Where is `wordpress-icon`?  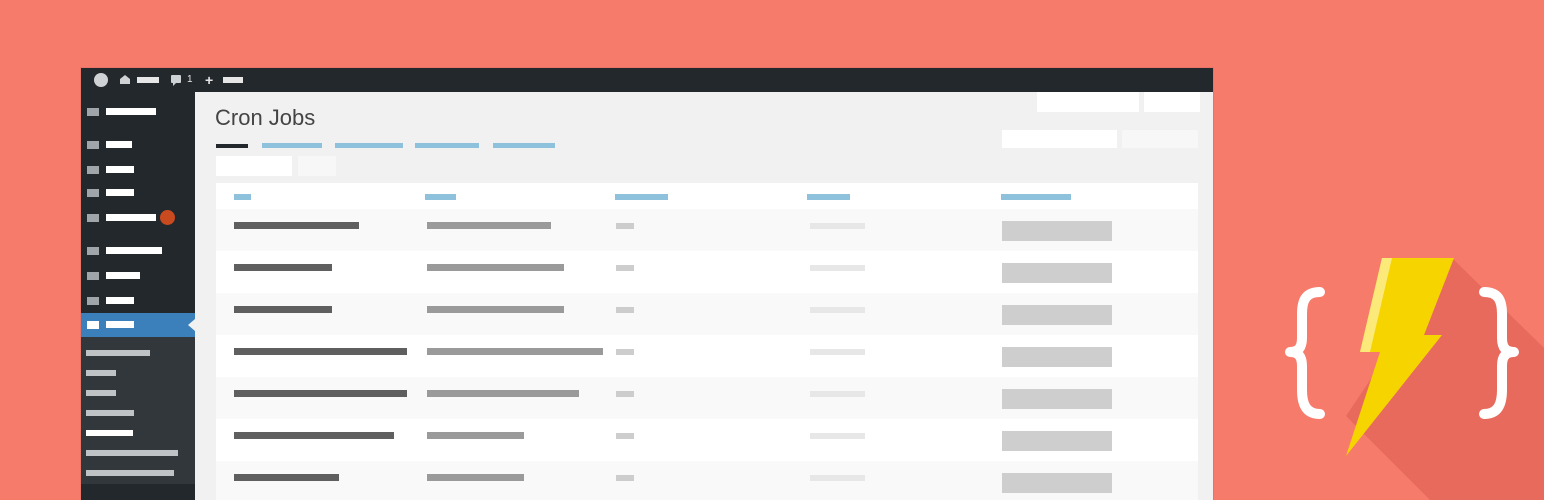
wordpress-icon is located at coordinates (101, 80).